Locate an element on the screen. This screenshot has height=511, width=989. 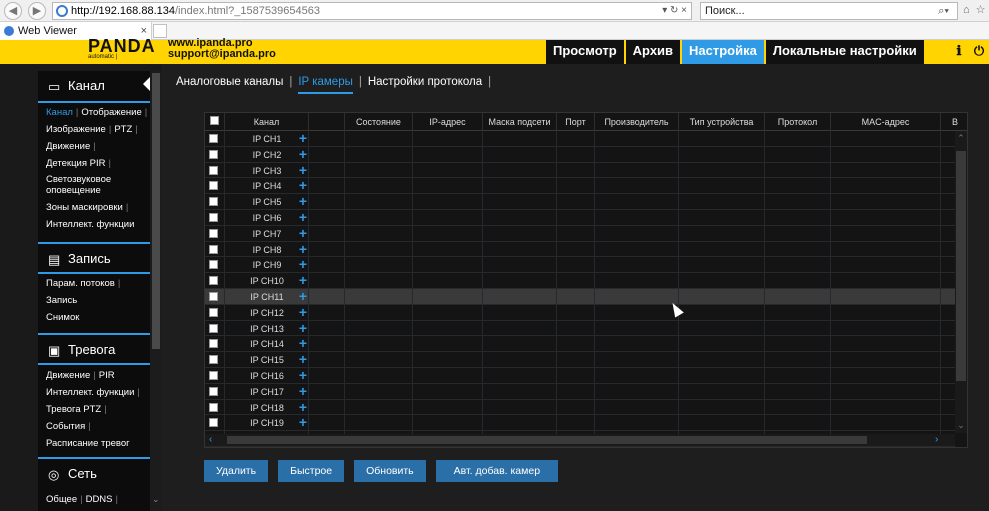
table-horizontal-scrollbar: ‹ › is located at coordinates (580, 440).